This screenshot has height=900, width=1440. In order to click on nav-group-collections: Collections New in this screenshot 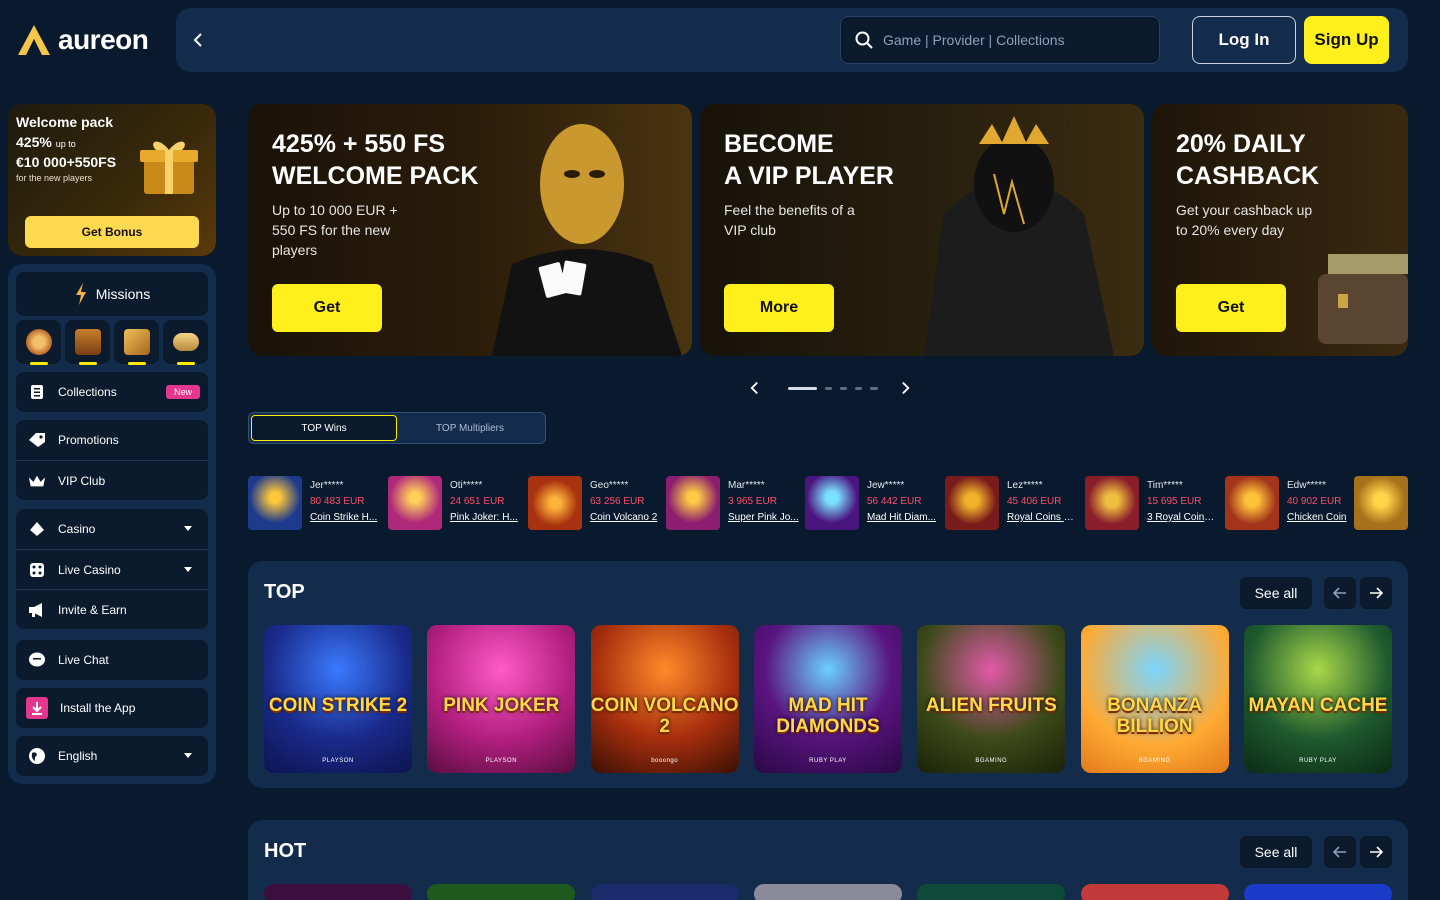, I will do `click(112, 392)`.